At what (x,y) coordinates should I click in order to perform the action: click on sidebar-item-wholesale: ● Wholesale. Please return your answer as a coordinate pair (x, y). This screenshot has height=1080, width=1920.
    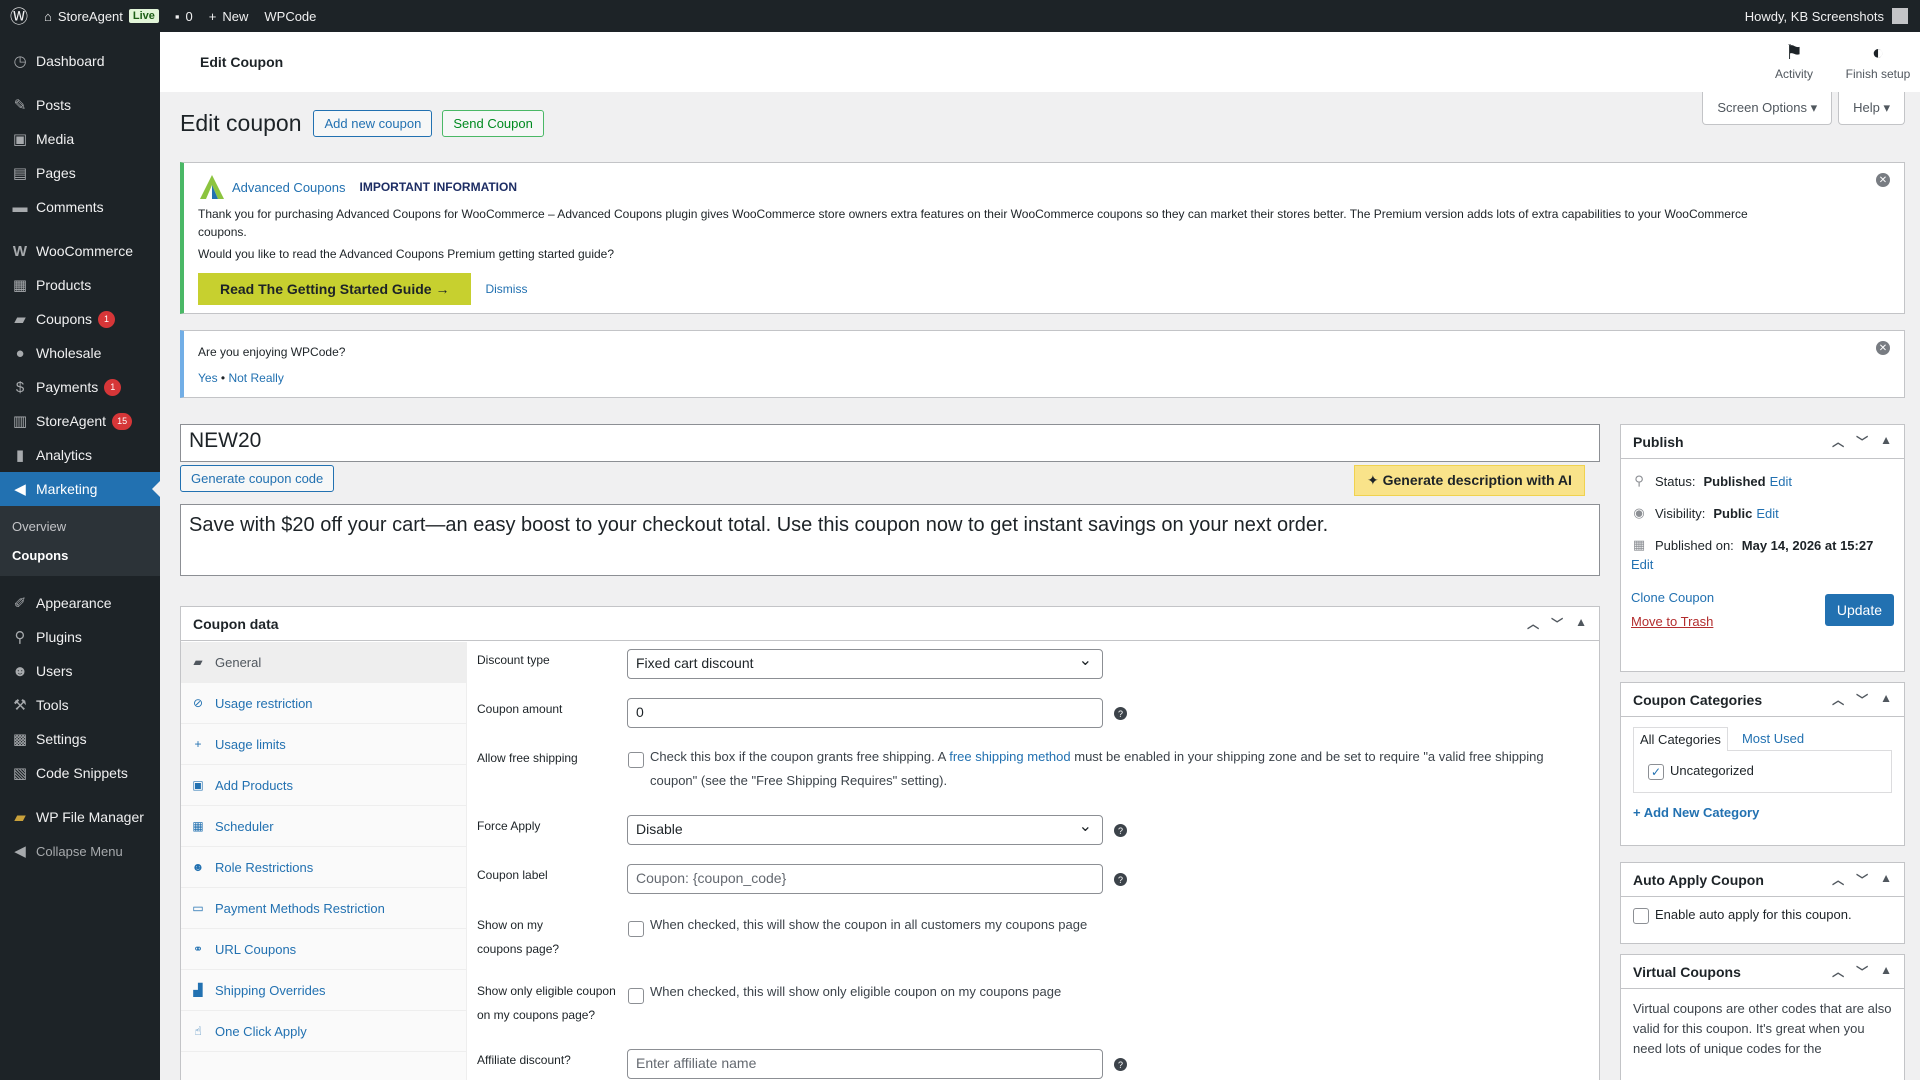
    Looking at the image, I should click on (80, 353).